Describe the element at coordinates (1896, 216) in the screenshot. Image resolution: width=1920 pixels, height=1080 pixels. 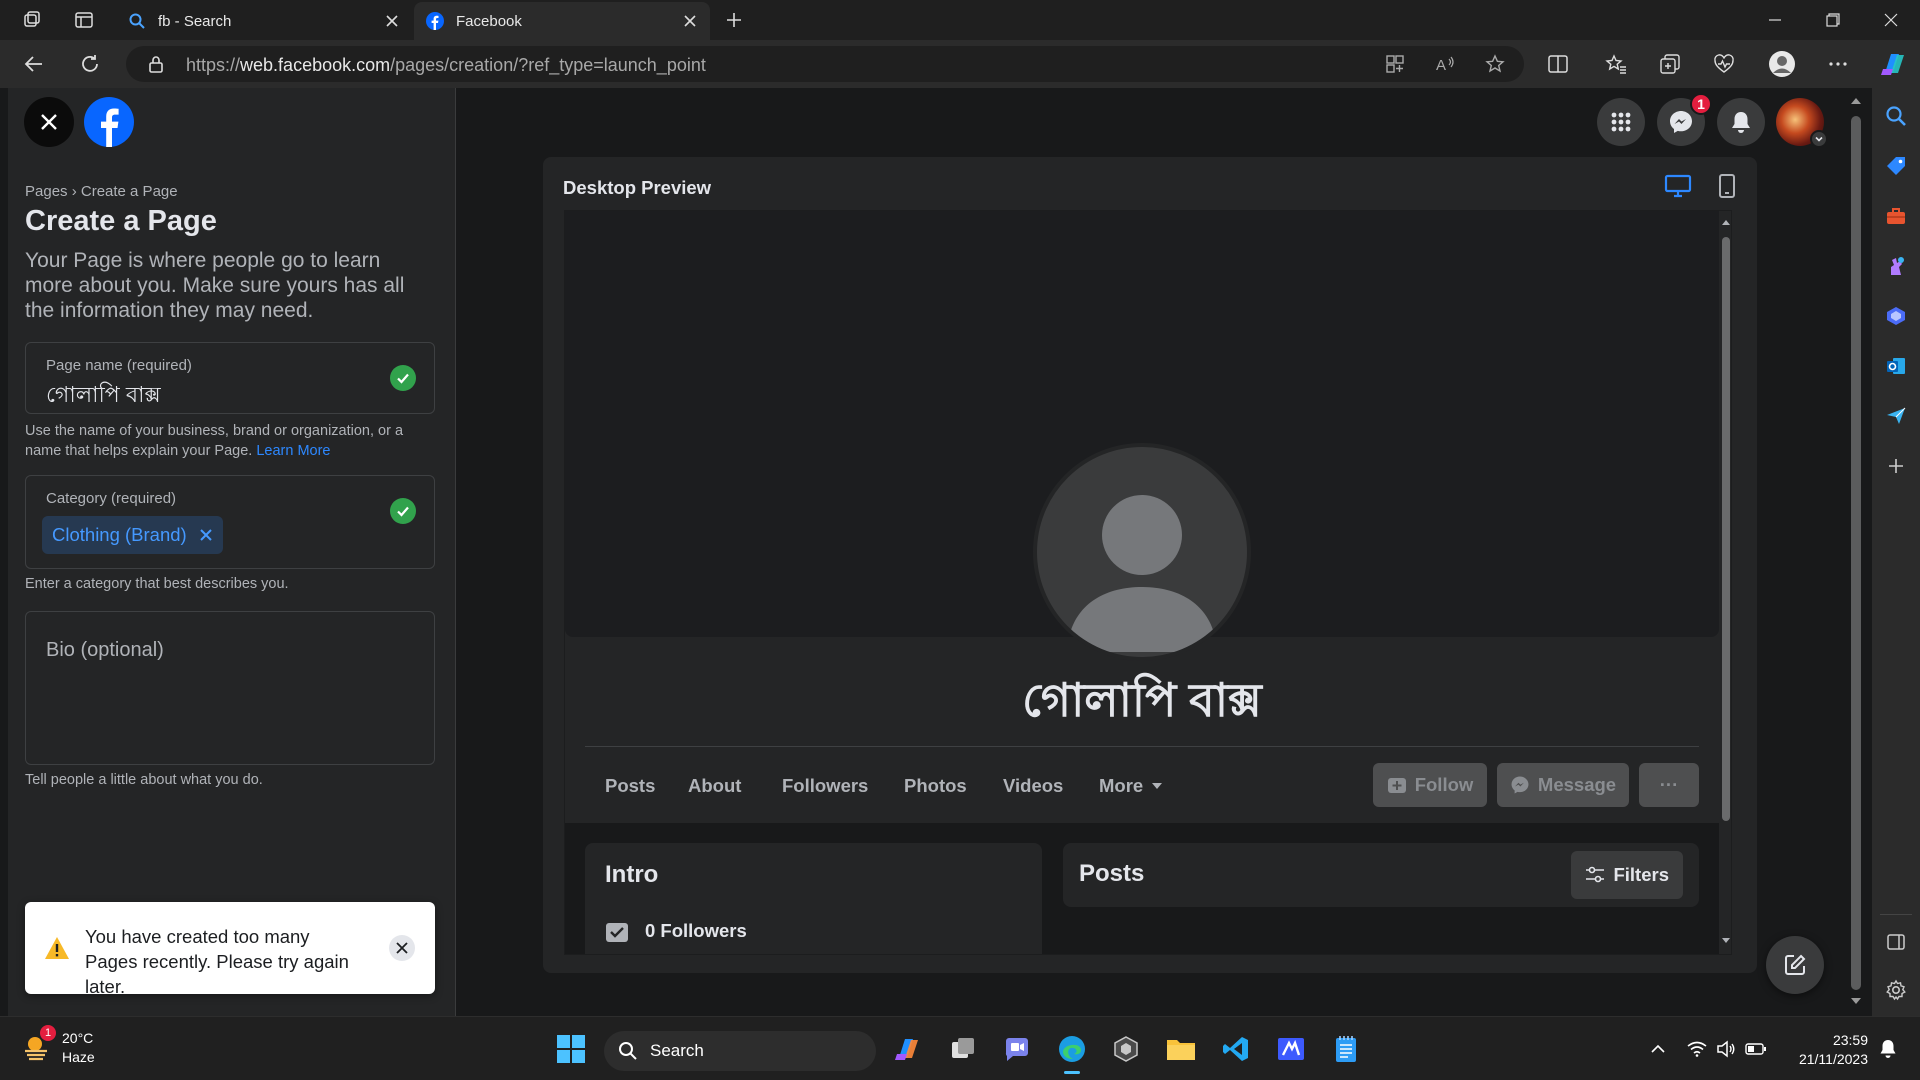
I see `tools-briefcase-icon` at that location.